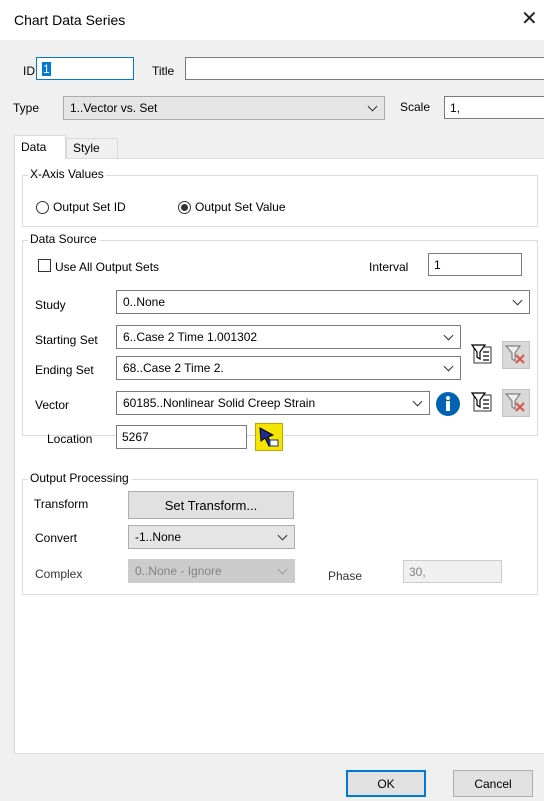  Describe the element at coordinates (389, 267) in the screenshot. I see `interval-label: Interval` at that location.